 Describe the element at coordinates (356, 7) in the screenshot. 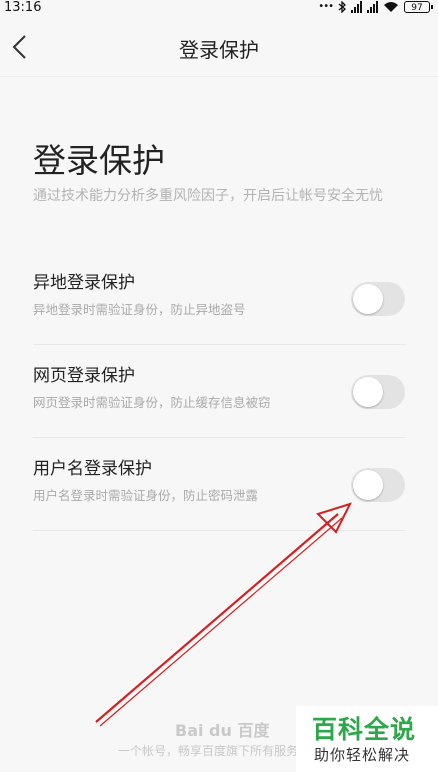

I see `signal-icon` at that location.